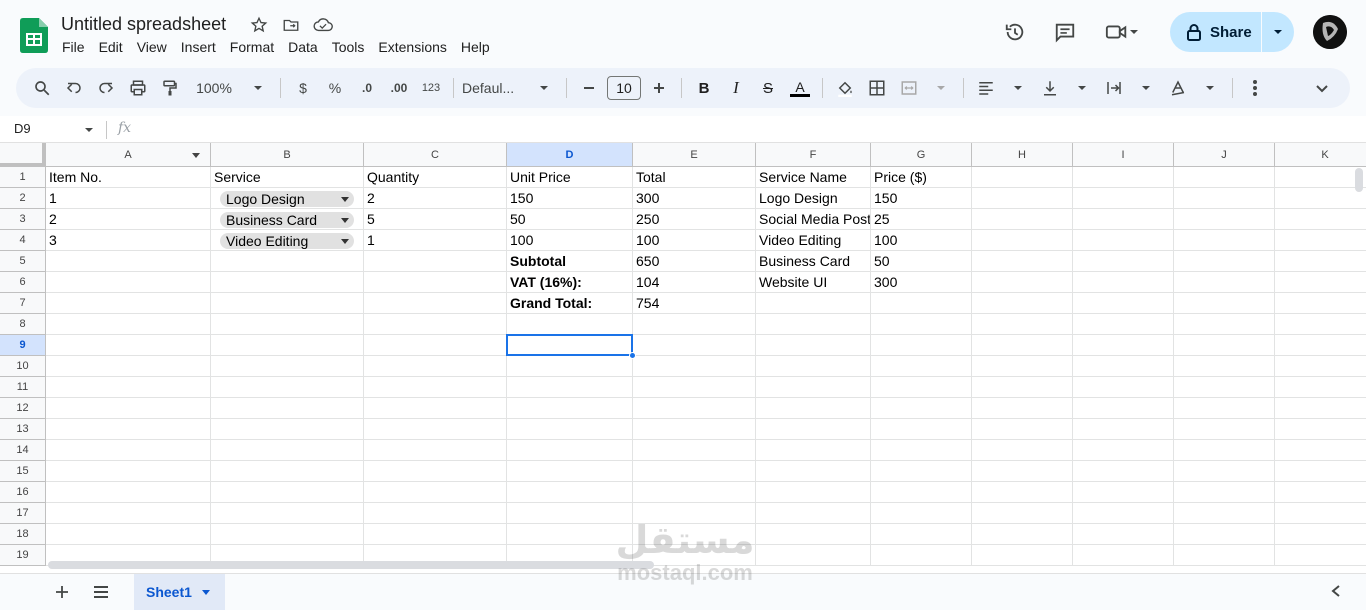 Image resolution: width=1366 pixels, height=610 pixels. Describe the element at coordinates (1224, 303) in the screenshot. I see `cell-j7` at that location.